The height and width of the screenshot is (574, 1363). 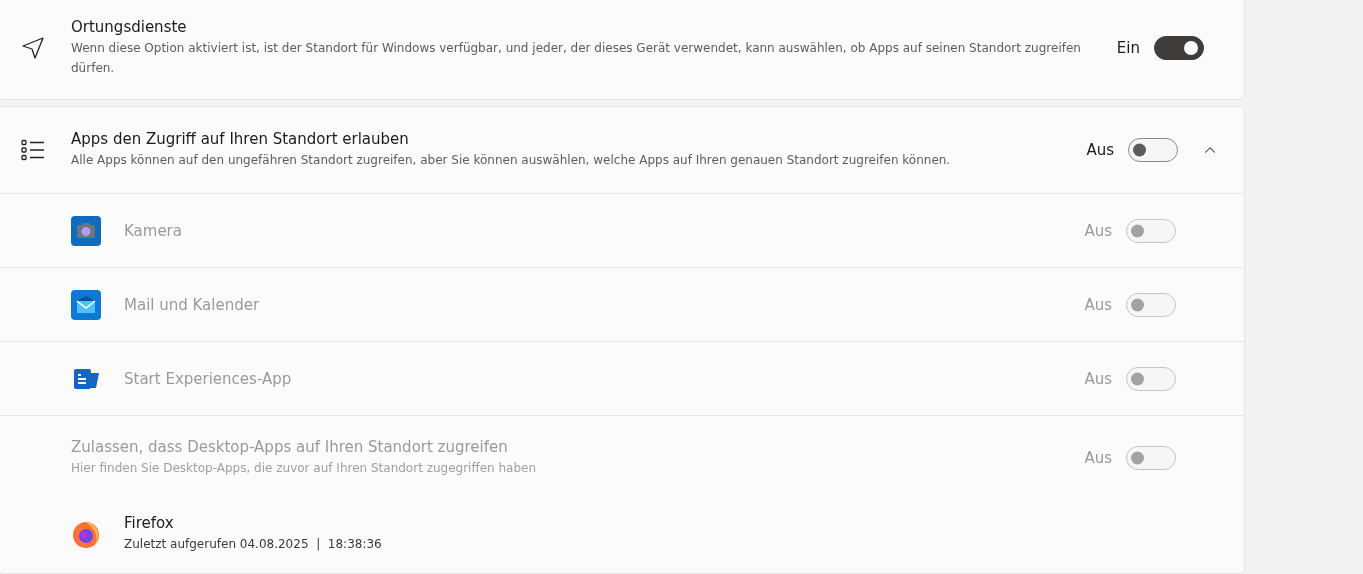 What do you see at coordinates (33, 48) in the screenshot?
I see `navigation-arrow-icon` at bounding box center [33, 48].